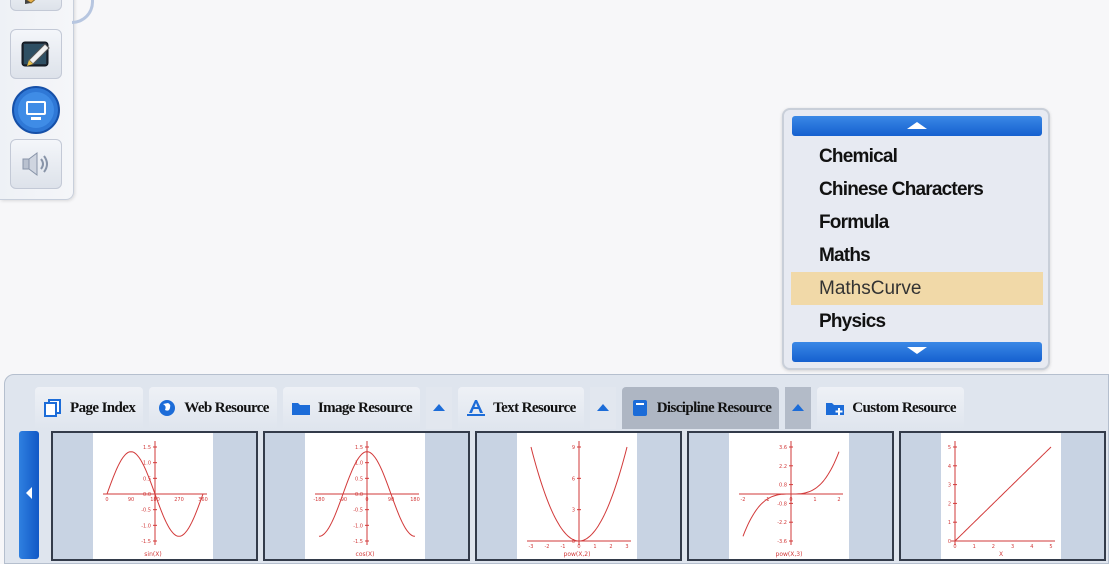 This screenshot has height=564, width=1109. I want to click on thumbnails-scroll-left-button, so click(29, 495).